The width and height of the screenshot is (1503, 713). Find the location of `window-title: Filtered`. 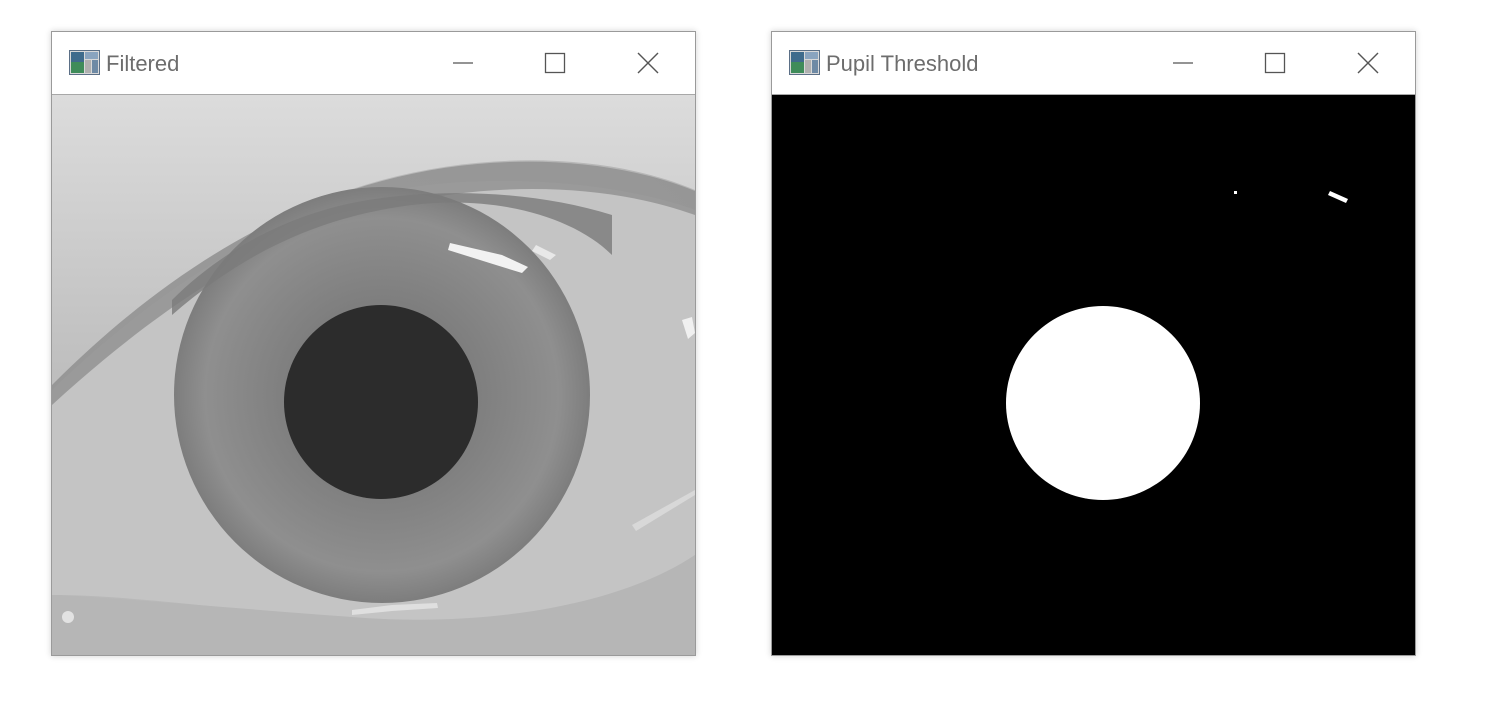

window-title: Filtered is located at coordinates (143, 63).